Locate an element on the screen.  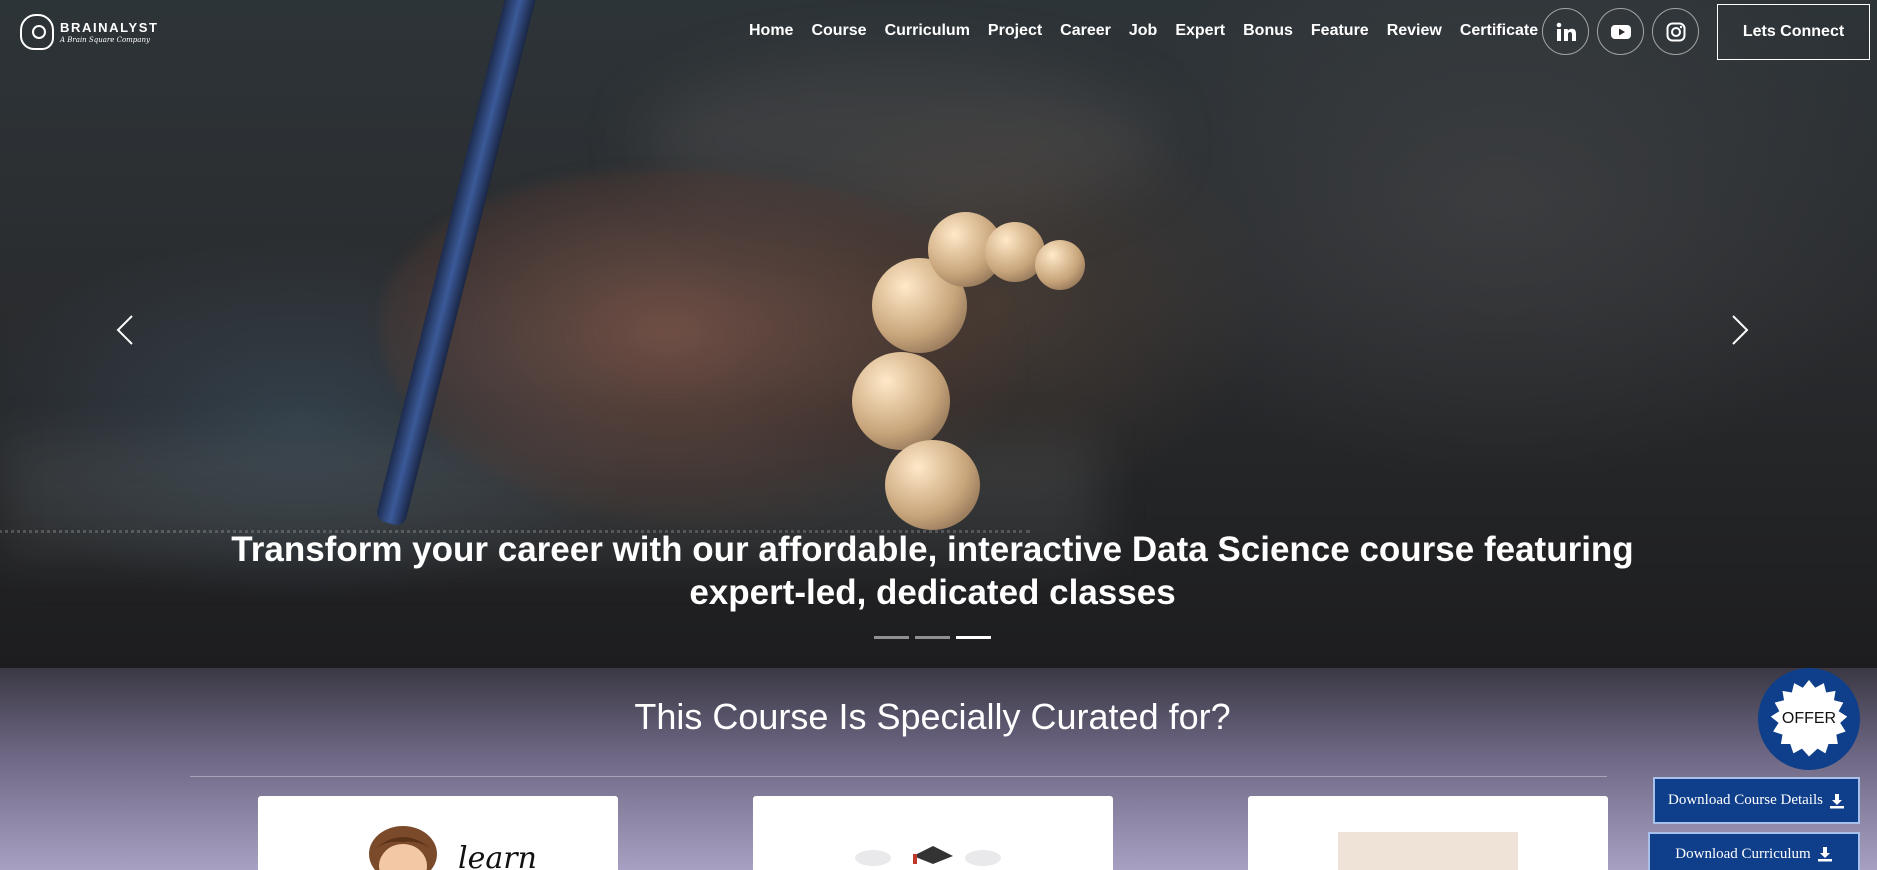
student-illustration: learn is located at coordinates (453, 848).